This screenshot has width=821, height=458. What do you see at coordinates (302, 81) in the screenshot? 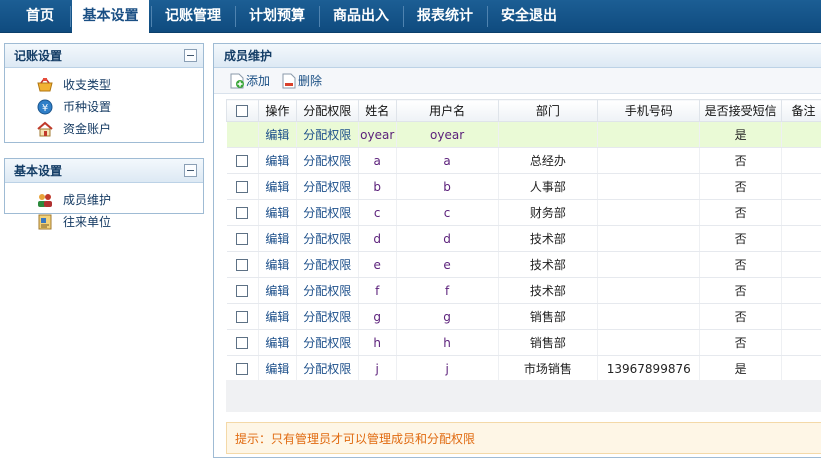
I see `delete-button: 删除` at bounding box center [302, 81].